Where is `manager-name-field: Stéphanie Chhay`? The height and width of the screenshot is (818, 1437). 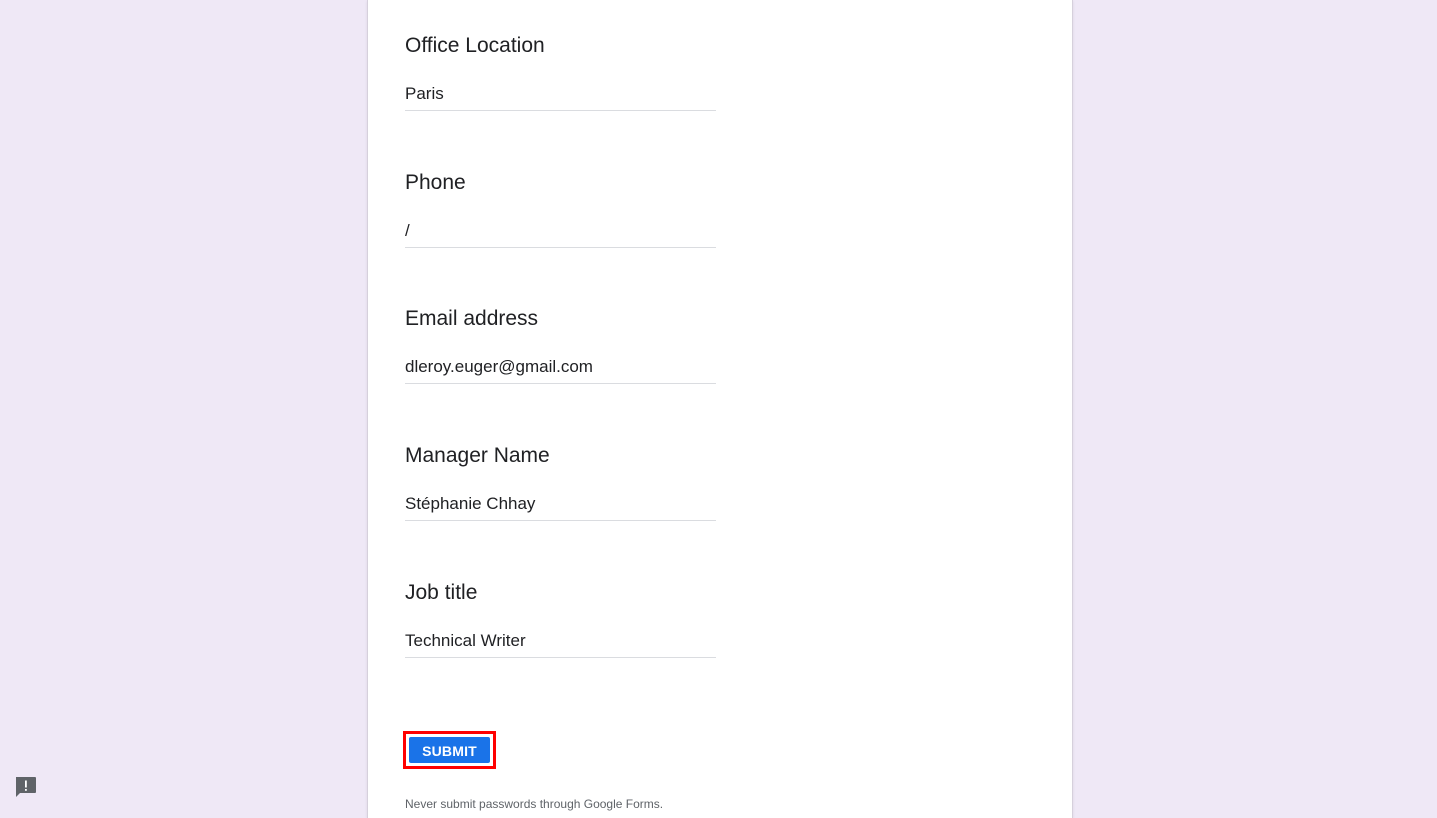
manager-name-field: Stéphanie Chhay is located at coordinates (560, 507).